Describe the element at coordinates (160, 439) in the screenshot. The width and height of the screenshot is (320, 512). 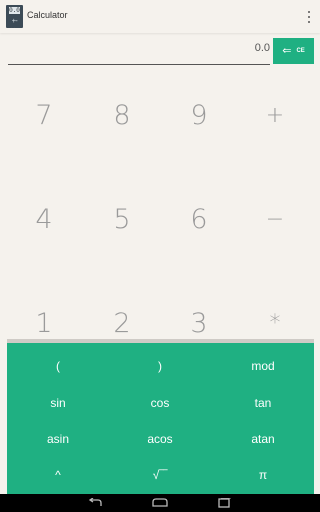
I see `key-acos: acos` at that location.